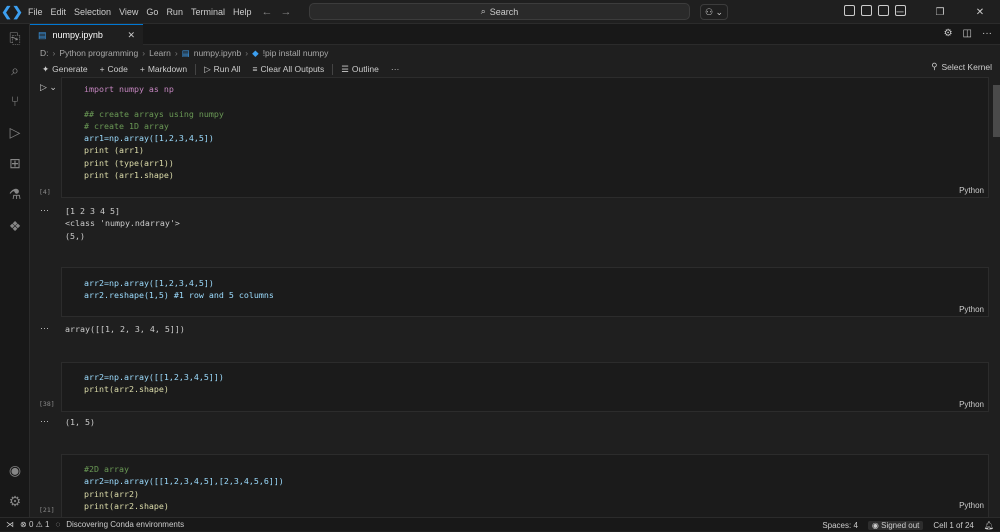  Describe the element at coordinates (77, 35) in the screenshot. I see `tab-label: numpy.ipynb` at that location.